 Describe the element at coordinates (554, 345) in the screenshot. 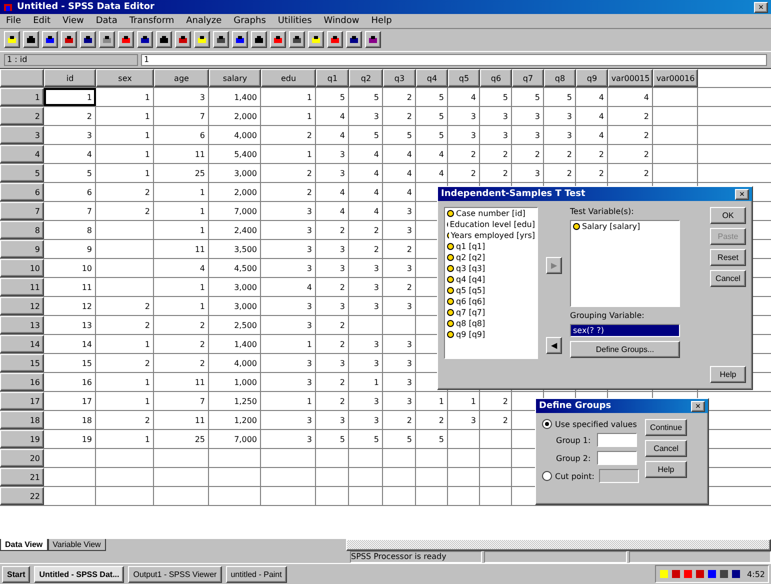

I see `move-button: ◀` at that location.